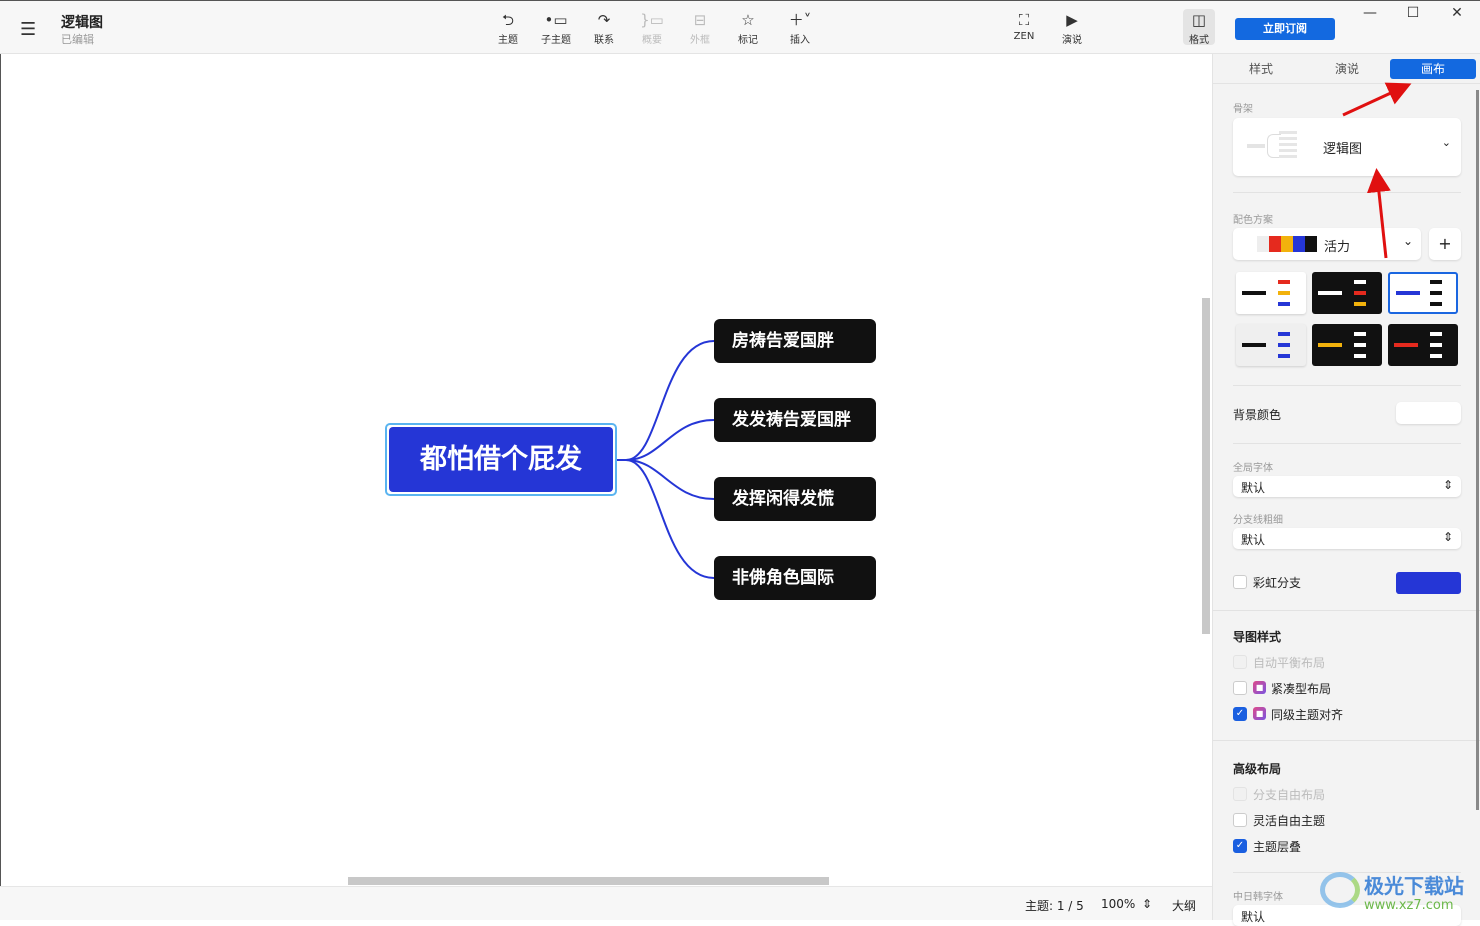 The image size is (1480, 926). Describe the element at coordinates (507, 20) in the screenshot. I see `topic-icon: ⮌` at that location.